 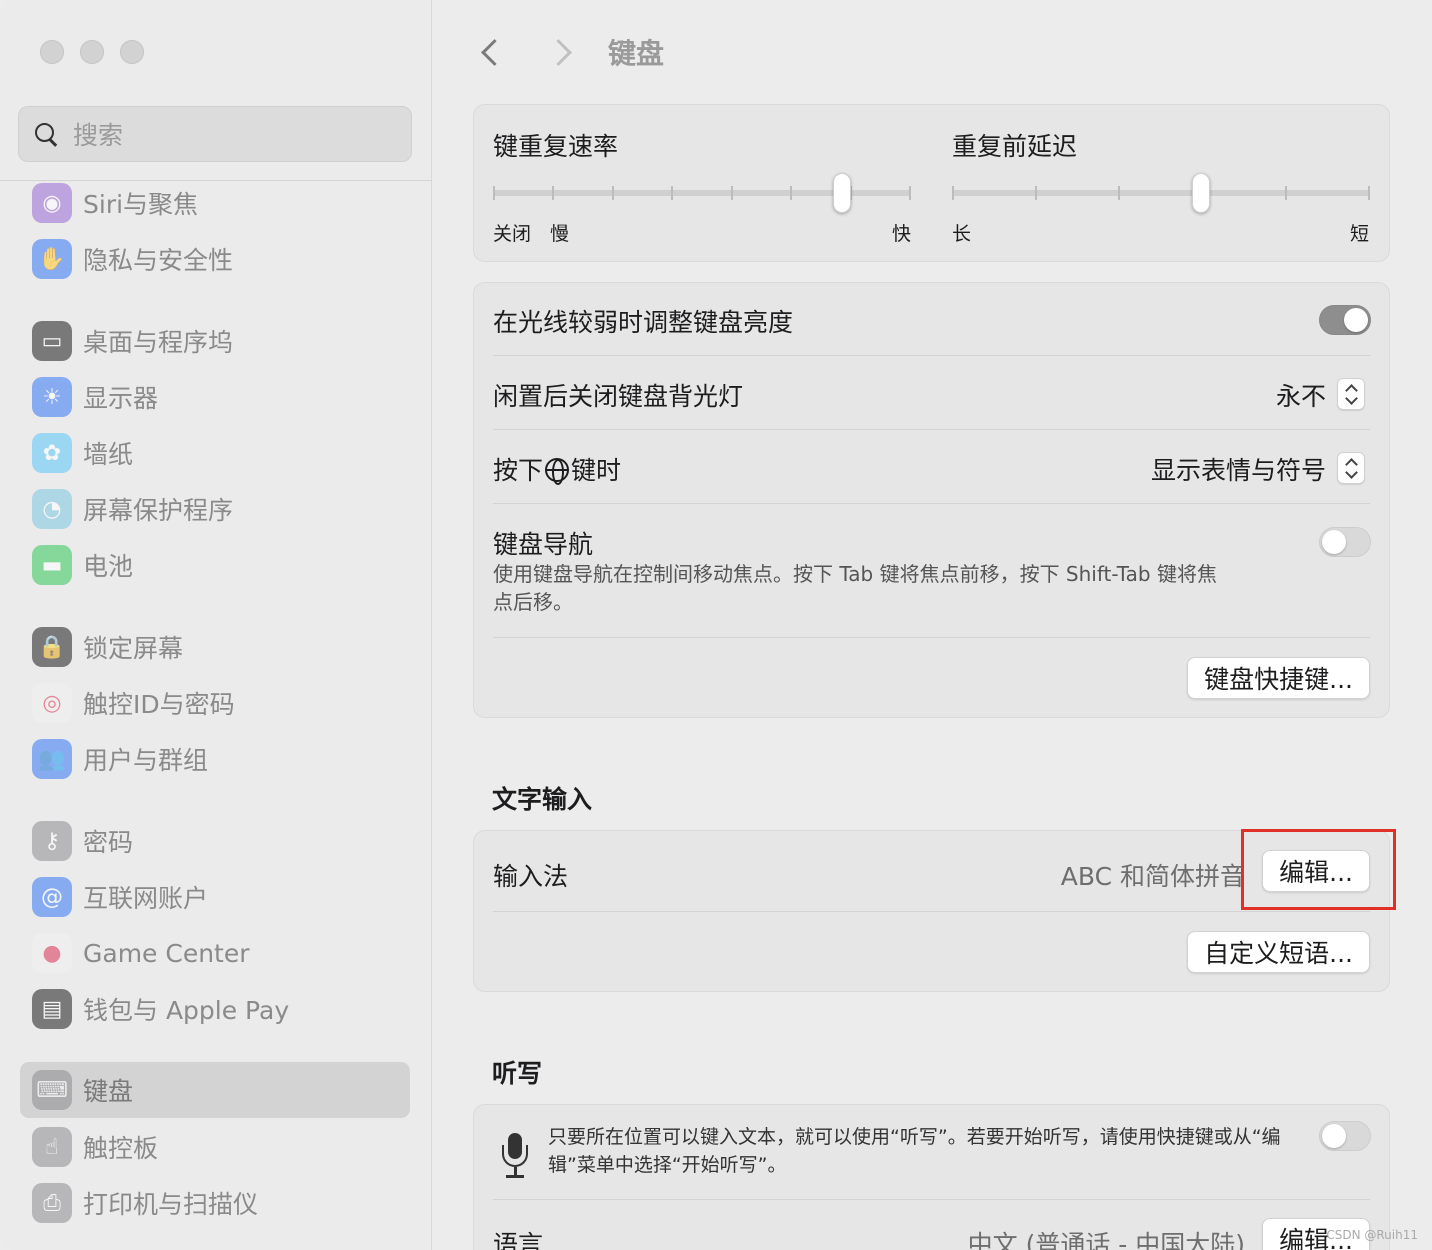 I want to click on globe-icon, so click(x=557, y=471).